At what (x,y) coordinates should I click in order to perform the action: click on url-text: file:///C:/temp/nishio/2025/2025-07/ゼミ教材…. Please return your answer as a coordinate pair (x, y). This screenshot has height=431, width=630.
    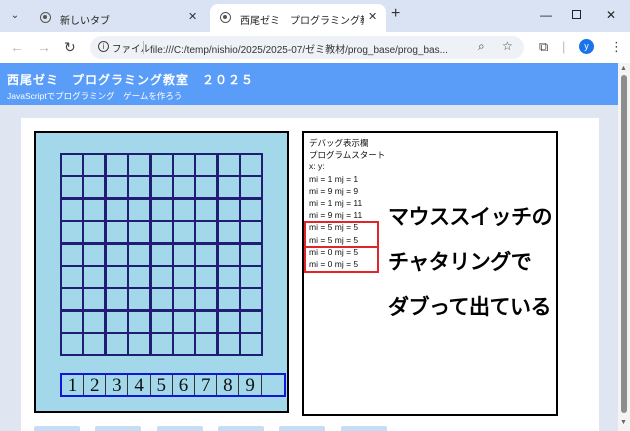
    Looking at the image, I should click on (310, 48).